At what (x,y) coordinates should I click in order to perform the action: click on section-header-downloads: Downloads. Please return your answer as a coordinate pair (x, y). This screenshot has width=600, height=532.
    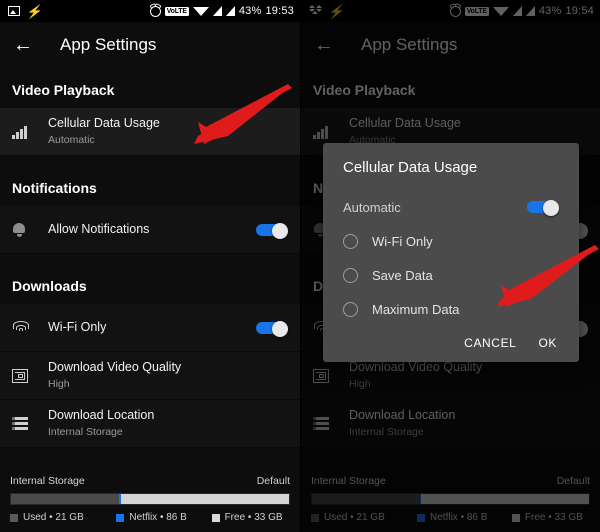
    Looking at the image, I should click on (150, 284).